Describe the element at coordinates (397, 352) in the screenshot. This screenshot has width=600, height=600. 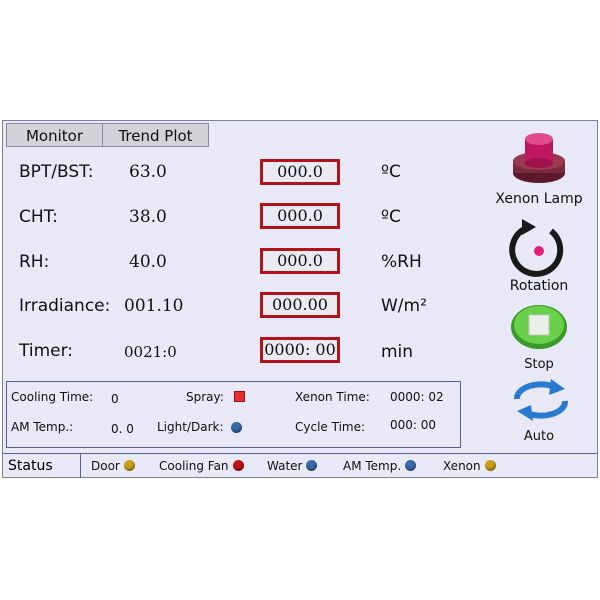
I see `timer-unit: min` at that location.